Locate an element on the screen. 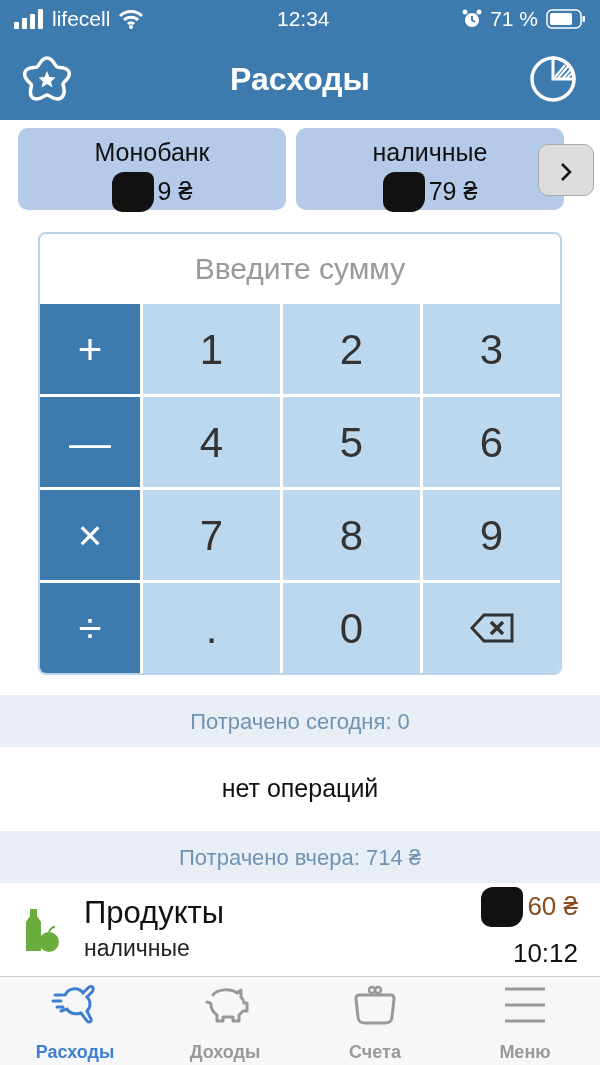 Image resolution: width=600 pixels, height=1065 pixels. digit-key: 0 is located at coordinates (351, 628).